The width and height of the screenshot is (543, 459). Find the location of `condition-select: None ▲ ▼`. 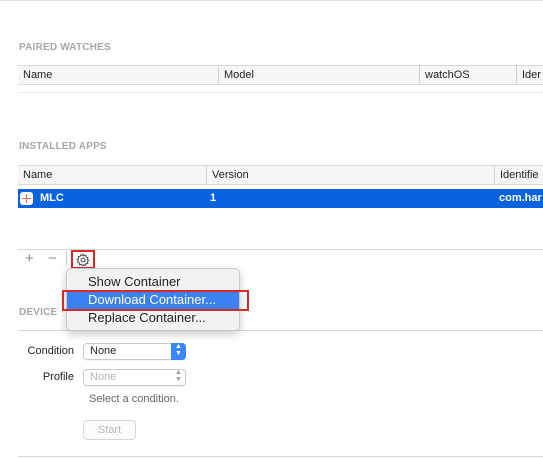

condition-select: None ▲ ▼ is located at coordinates (134, 351).